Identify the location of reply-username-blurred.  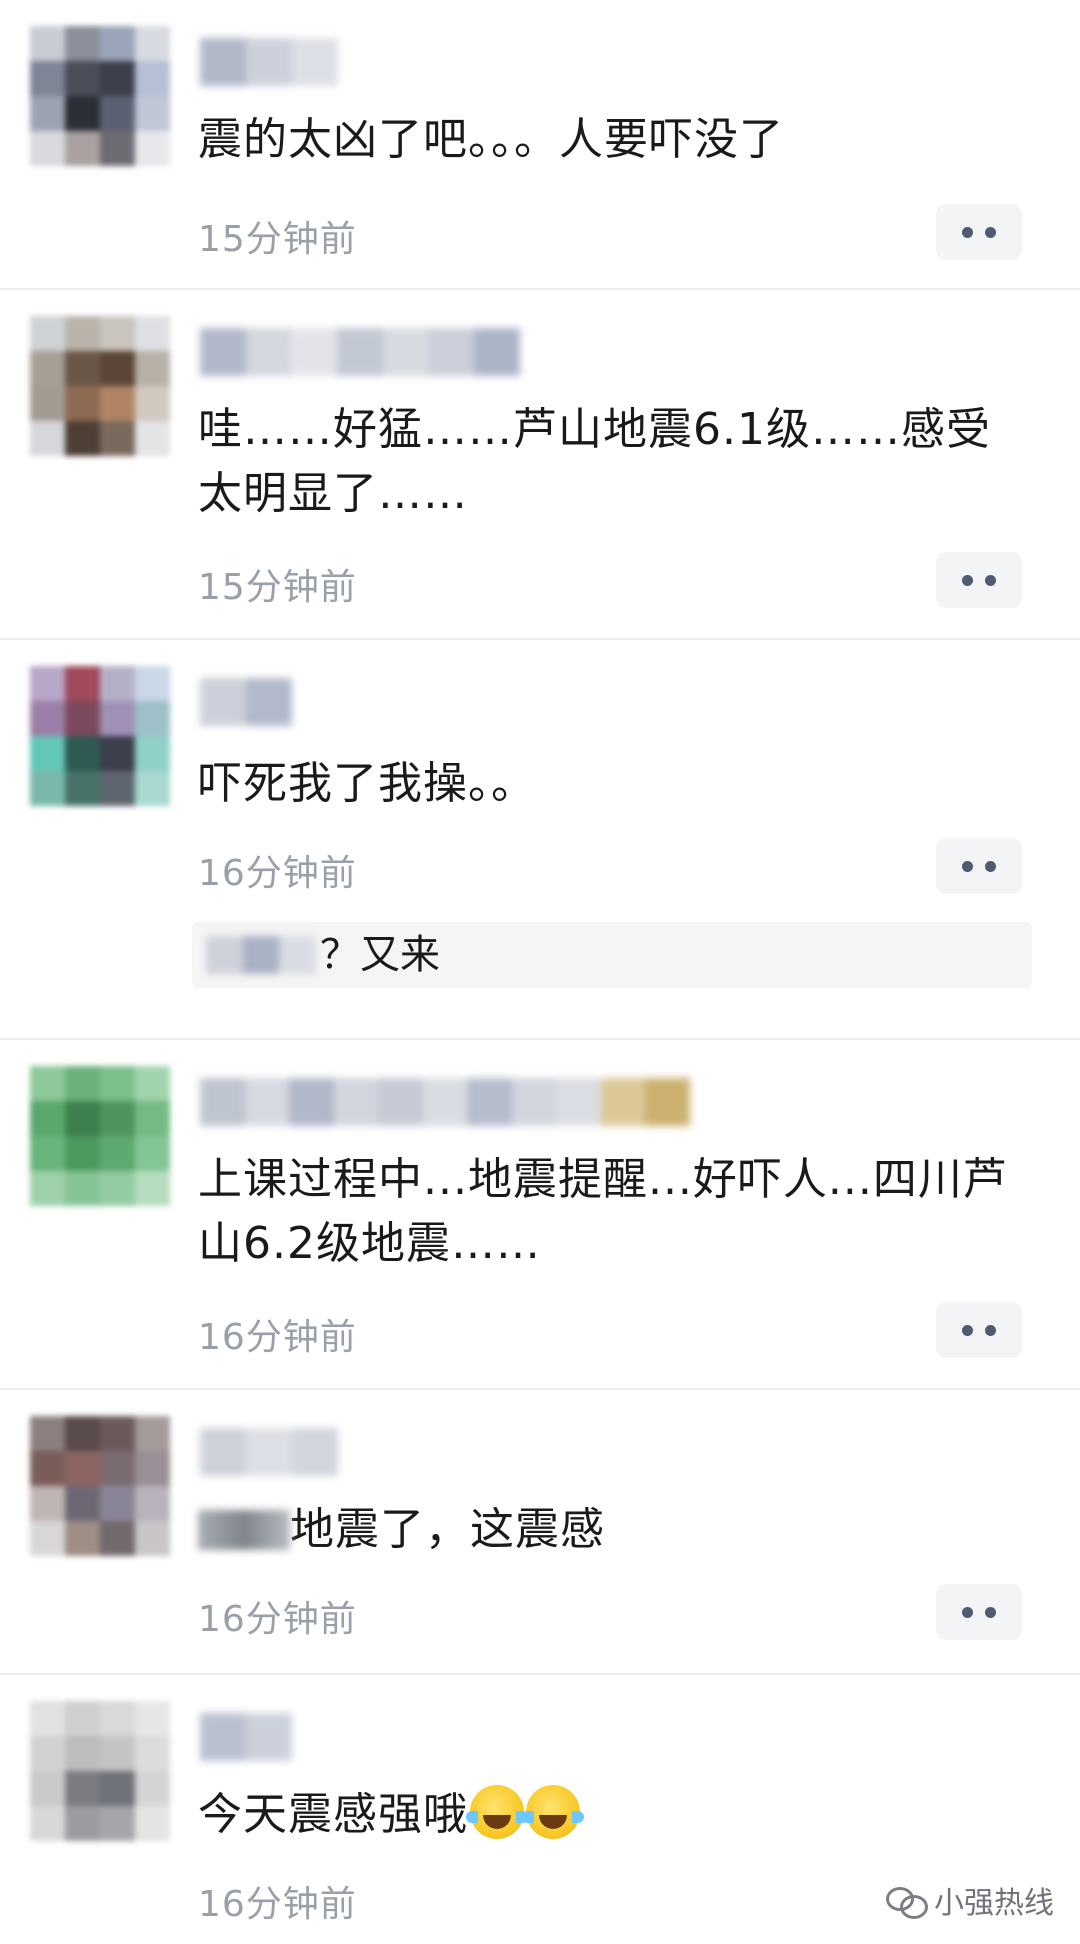
(261, 955).